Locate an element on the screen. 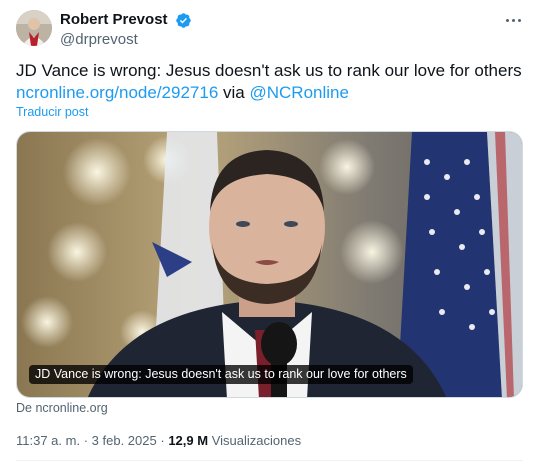  more-options-icon is located at coordinates (513, 20).